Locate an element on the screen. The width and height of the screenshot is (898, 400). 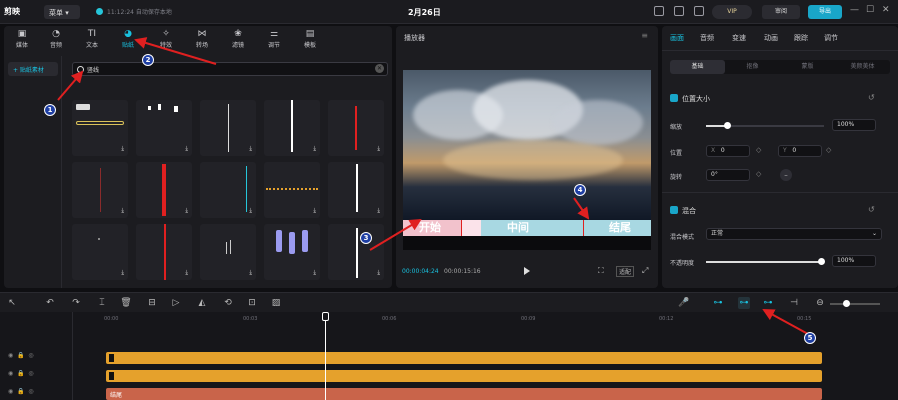
tab-text: TI 文本 is located at coordinates (92, 38).